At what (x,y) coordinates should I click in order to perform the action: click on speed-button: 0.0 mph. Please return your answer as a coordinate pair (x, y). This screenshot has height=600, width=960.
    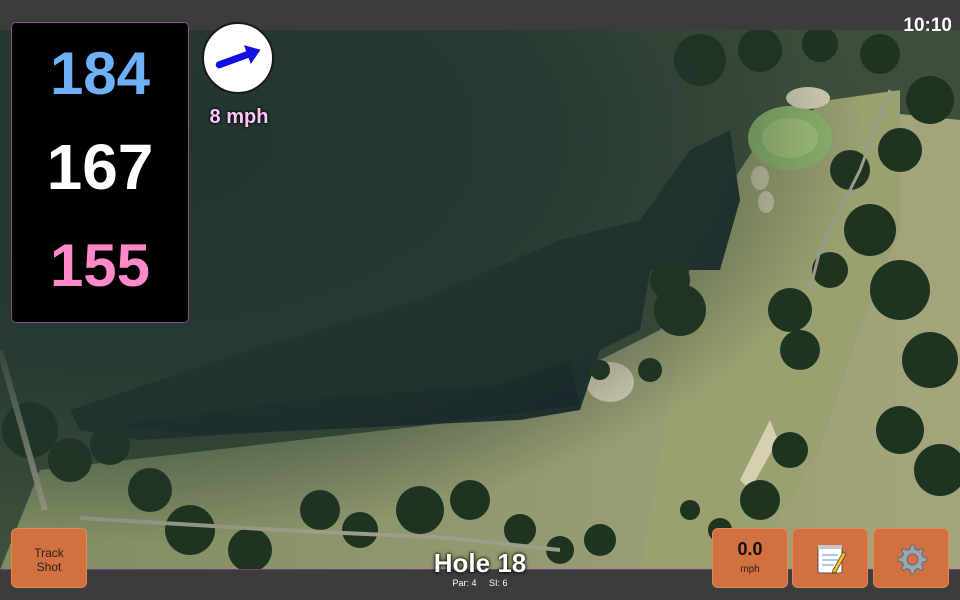
    Looking at the image, I should click on (750, 558).